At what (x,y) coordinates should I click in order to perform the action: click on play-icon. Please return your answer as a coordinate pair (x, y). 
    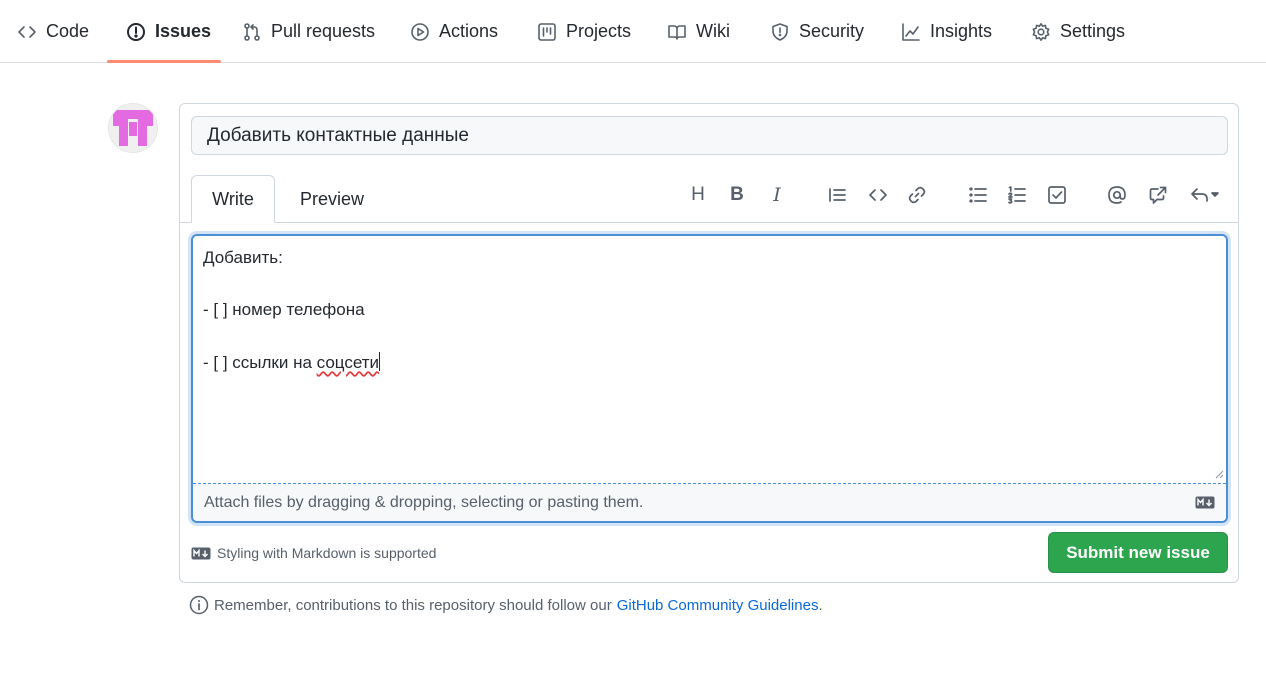
    Looking at the image, I should click on (420, 31).